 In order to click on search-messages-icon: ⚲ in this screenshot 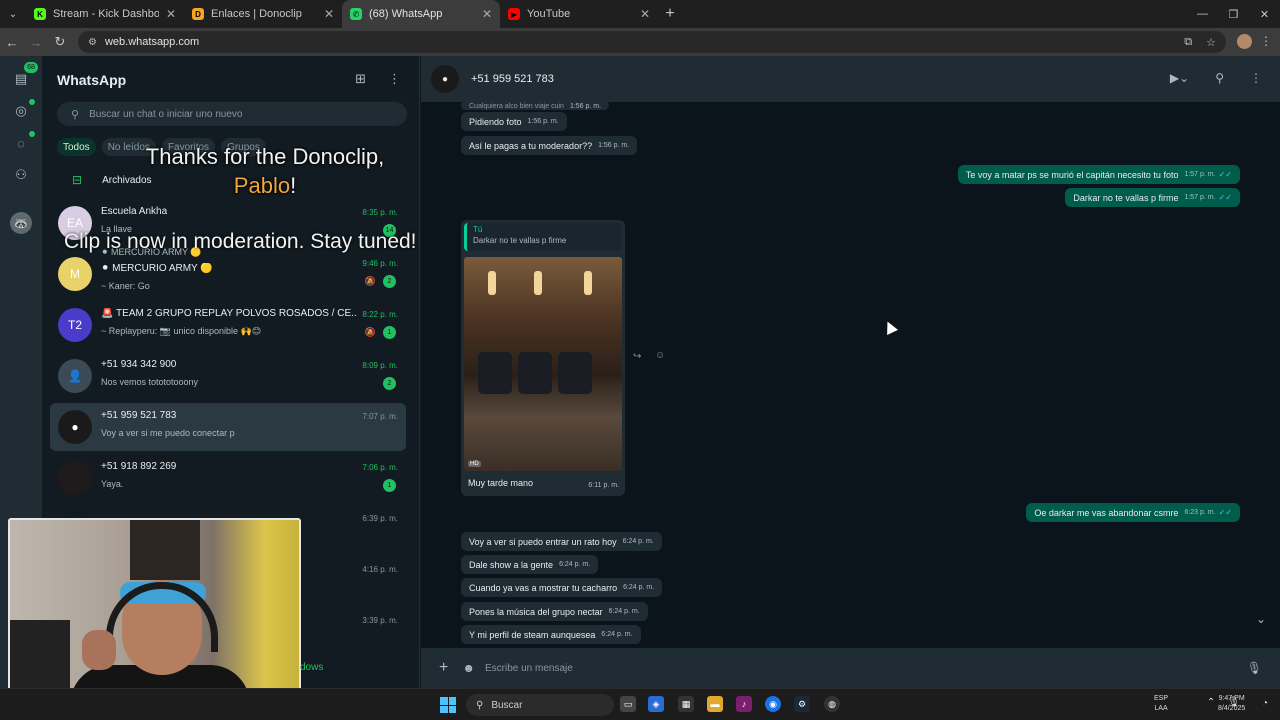, I will do `click(1219, 78)`.